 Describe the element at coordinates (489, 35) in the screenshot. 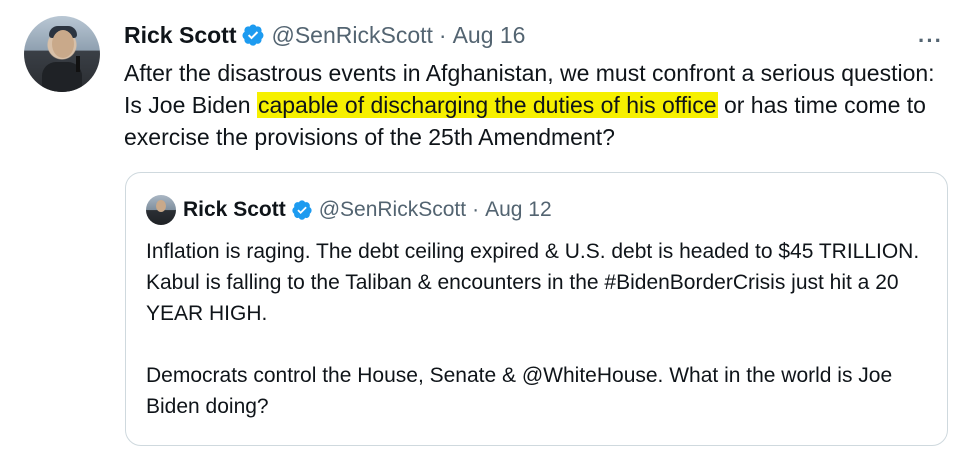

I see `tweet-date: Aug 16` at that location.